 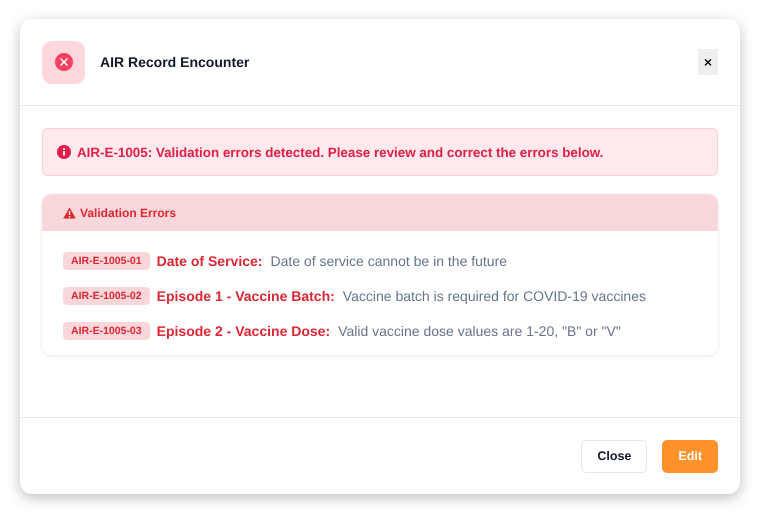 I want to click on panel-title: Validation Errors, so click(x=128, y=213).